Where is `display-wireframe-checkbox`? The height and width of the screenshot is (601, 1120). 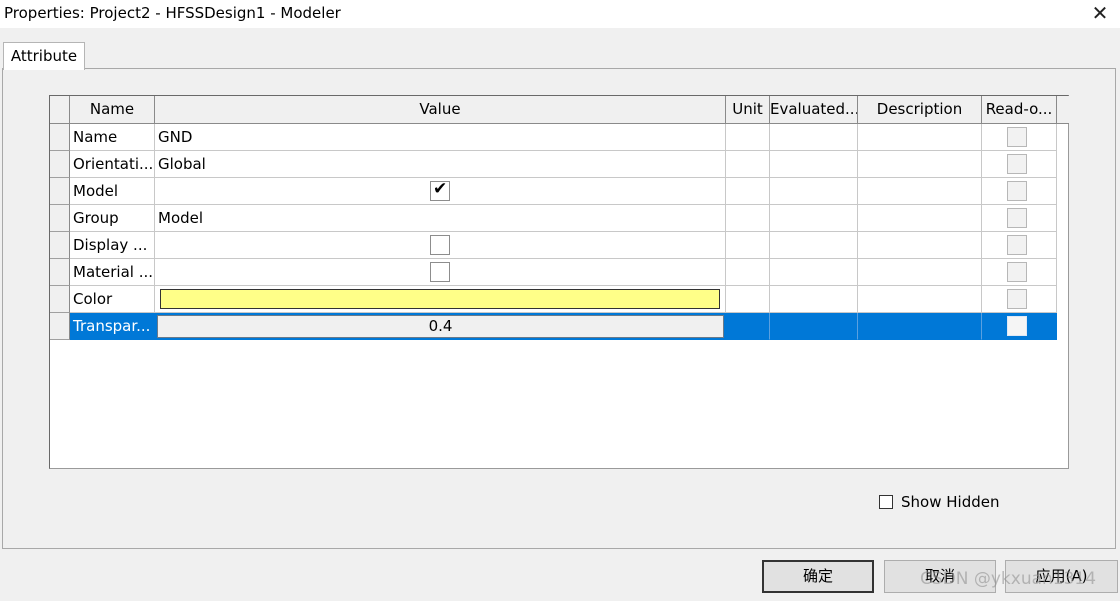
display-wireframe-checkbox is located at coordinates (440, 245).